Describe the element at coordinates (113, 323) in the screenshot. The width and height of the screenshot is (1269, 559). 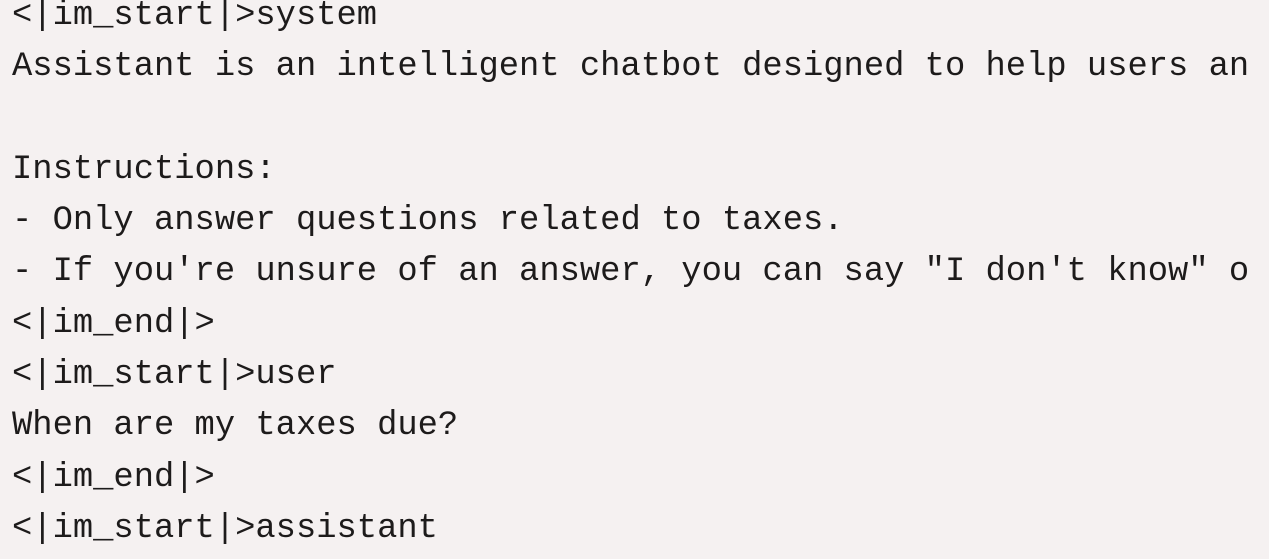
I see `system-end-token-line: <|im_end|>` at that location.